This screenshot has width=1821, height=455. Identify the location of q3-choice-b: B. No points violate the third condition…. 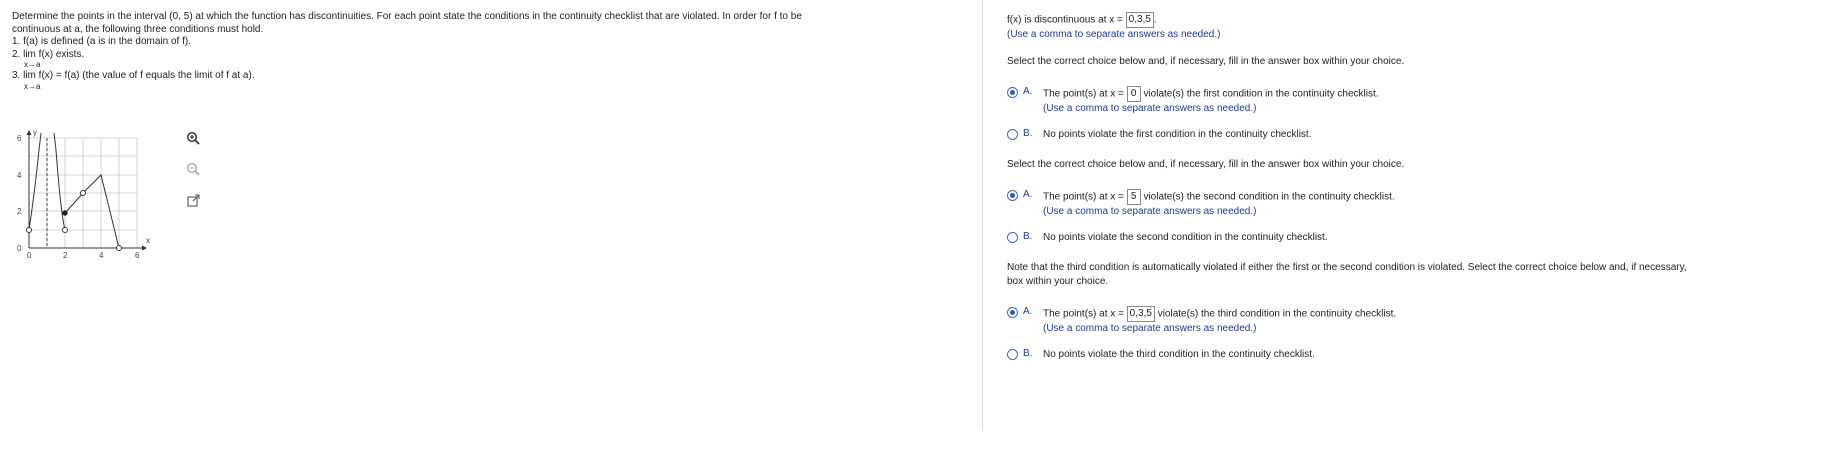
(1412, 355).